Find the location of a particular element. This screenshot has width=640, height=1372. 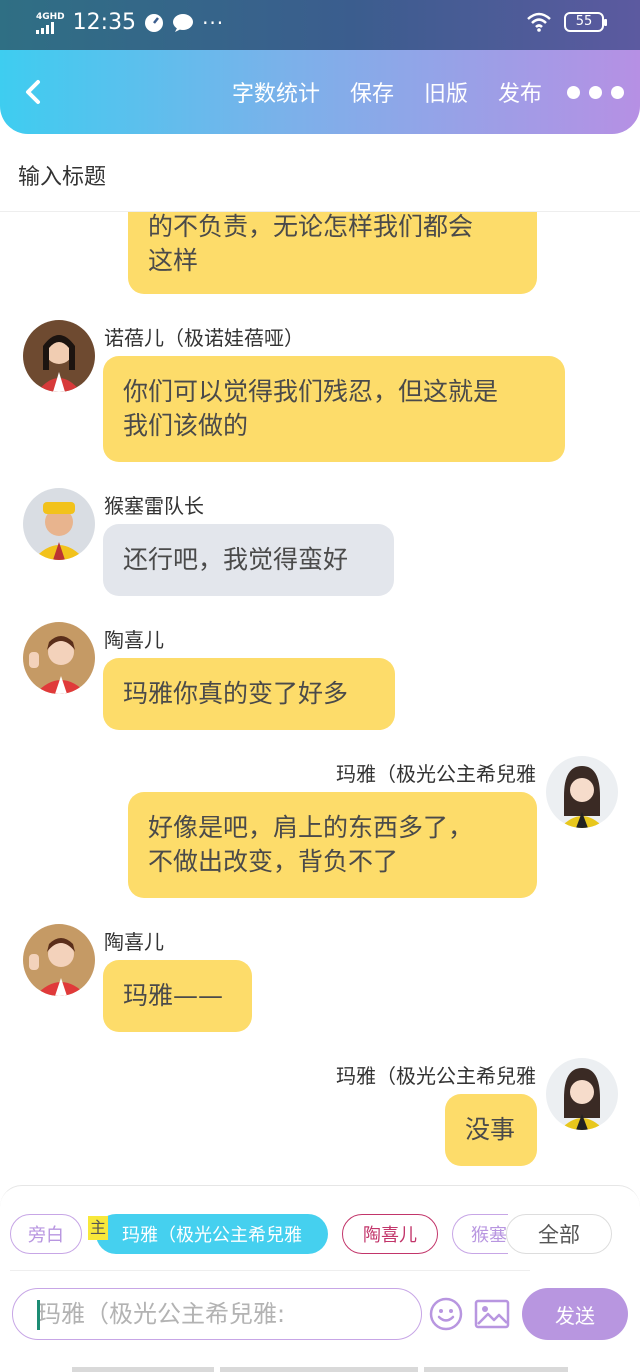

all-roles-label: 全部 is located at coordinates (559, 1235).